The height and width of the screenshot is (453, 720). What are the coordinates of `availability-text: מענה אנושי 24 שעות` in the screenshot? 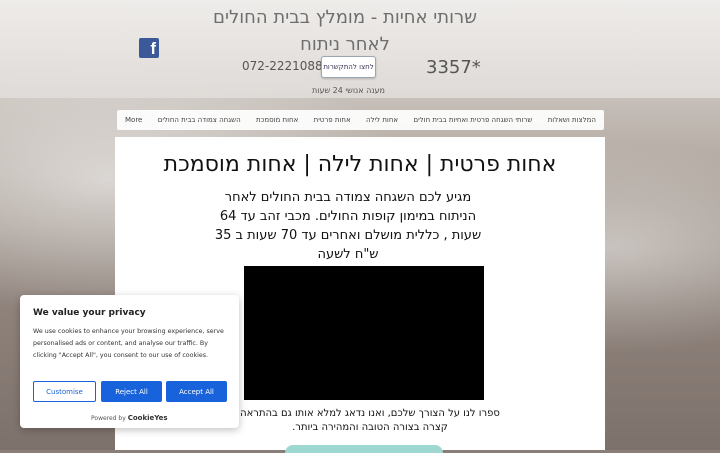 It's located at (348, 90).